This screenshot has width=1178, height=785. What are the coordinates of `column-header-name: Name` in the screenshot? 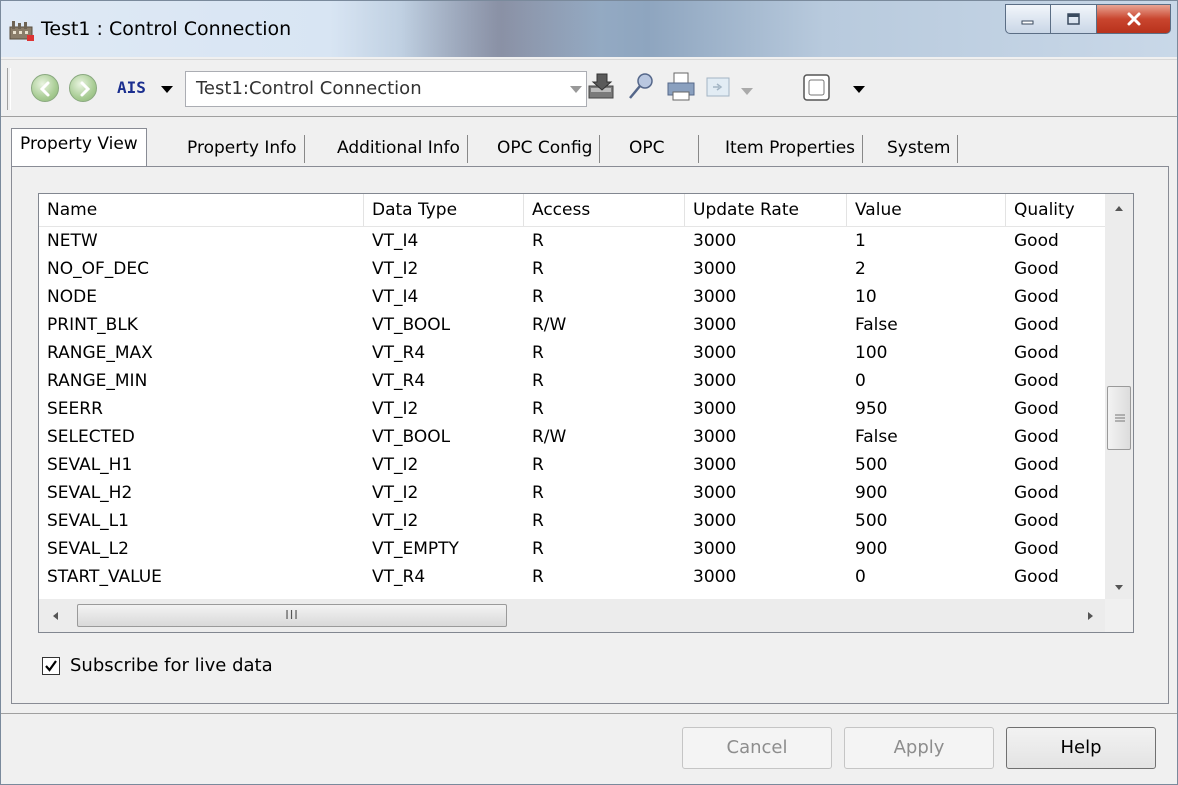 It's located at (201, 210).